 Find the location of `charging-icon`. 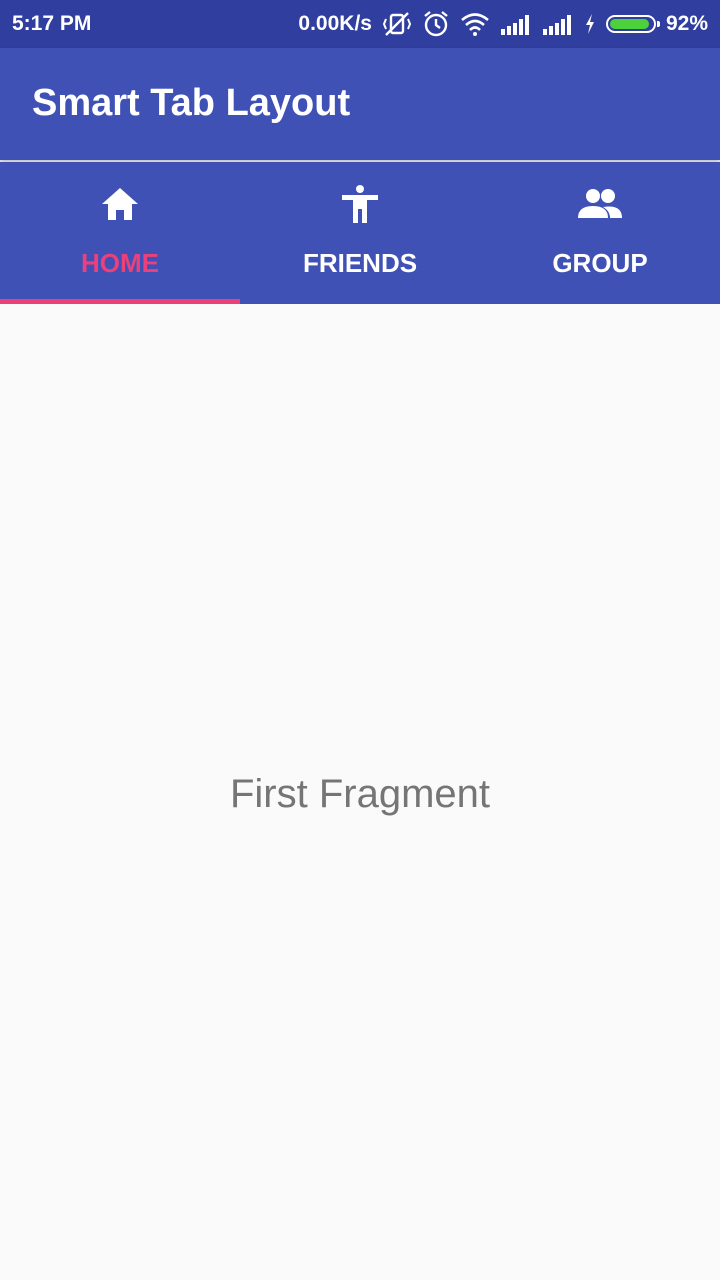

charging-icon is located at coordinates (590, 24).